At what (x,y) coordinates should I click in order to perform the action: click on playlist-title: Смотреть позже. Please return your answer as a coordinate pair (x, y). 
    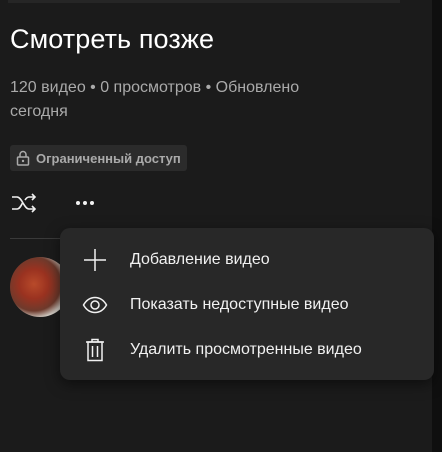
    Looking at the image, I should click on (112, 39).